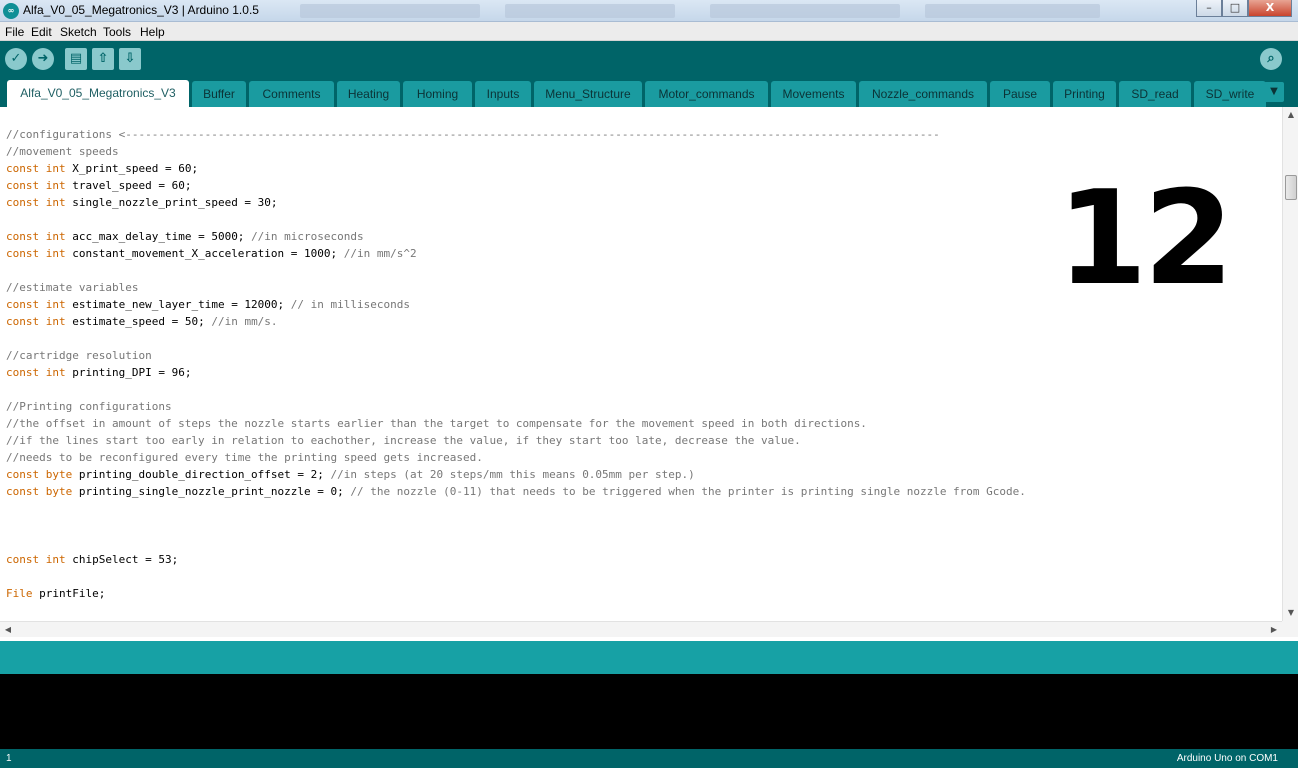  Describe the element at coordinates (98, 93) in the screenshot. I see `tab-alfa-v0-05-megatronics-v3: Alfa_V0_05_Megatronics_V3` at that location.